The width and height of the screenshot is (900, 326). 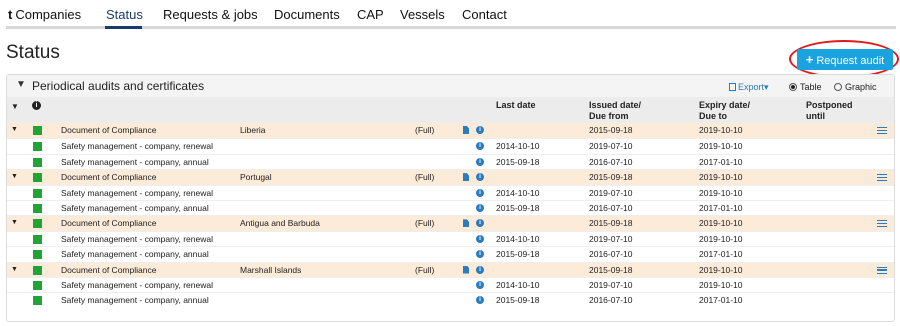 I want to click on col-issued-date: Issued date/Due from, so click(x=615, y=111).